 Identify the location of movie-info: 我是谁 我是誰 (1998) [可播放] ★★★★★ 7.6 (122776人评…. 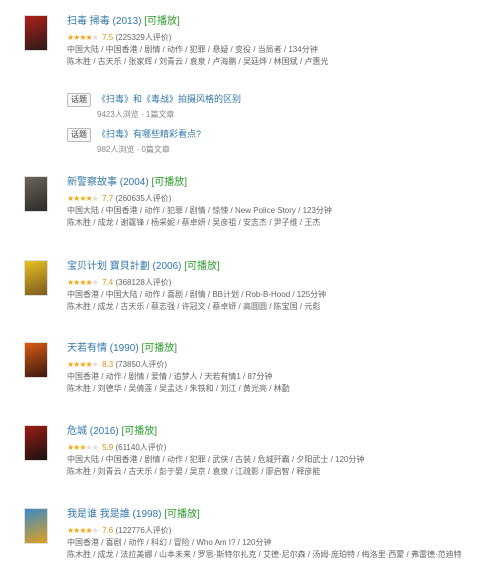
(279, 534).